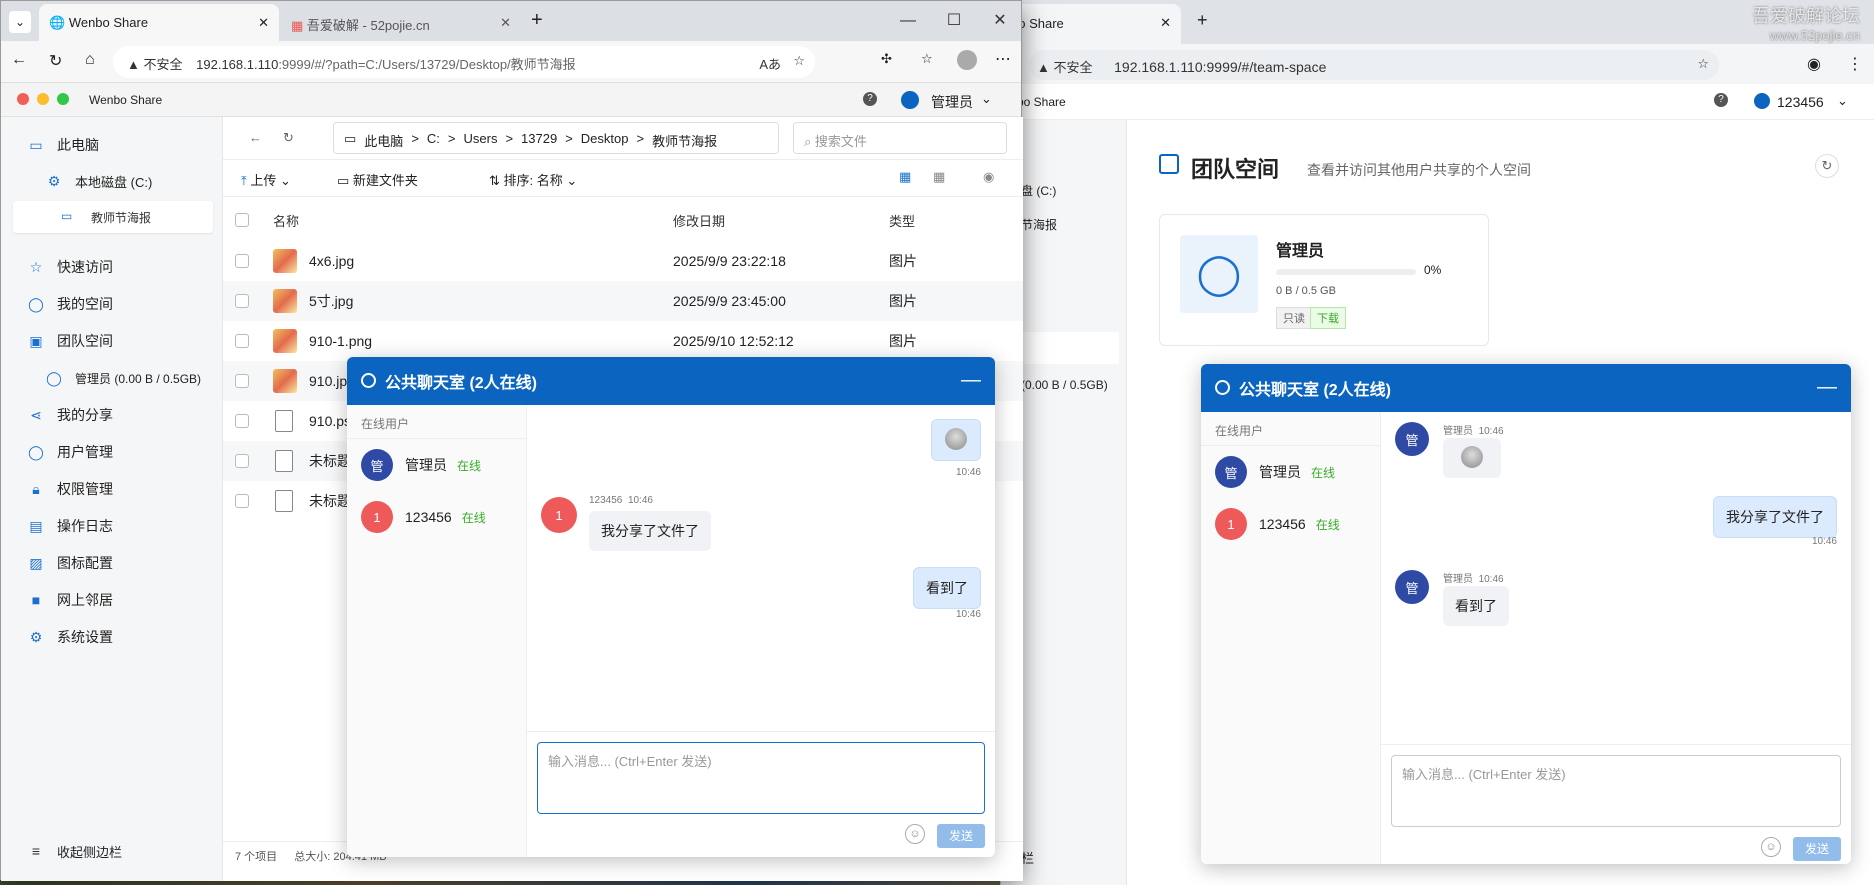  Describe the element at coordinates (886, 59) in the screenshot. I see `extensions-icon: ✣` at that location.